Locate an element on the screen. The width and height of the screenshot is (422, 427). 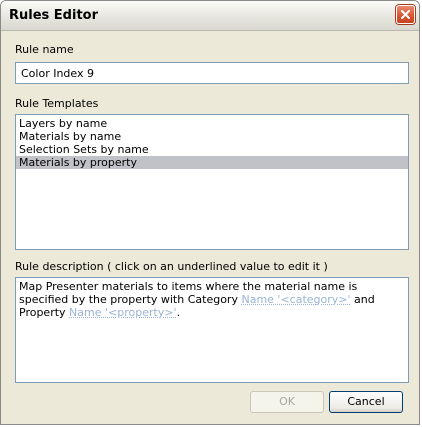
close-icon is located at coordinates (405, 14).